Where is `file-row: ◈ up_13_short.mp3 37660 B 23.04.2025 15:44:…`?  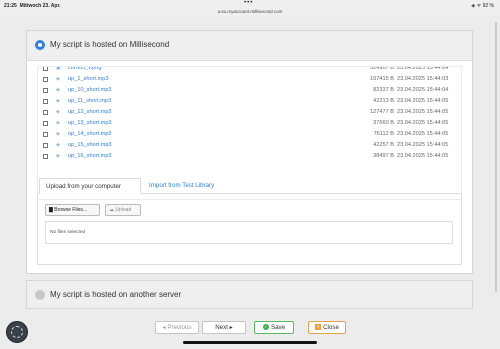
file-row: ◈ up_13_short.mp3 37660 B 23.04.2025 15:44:… is located at coordinates (249, 123).